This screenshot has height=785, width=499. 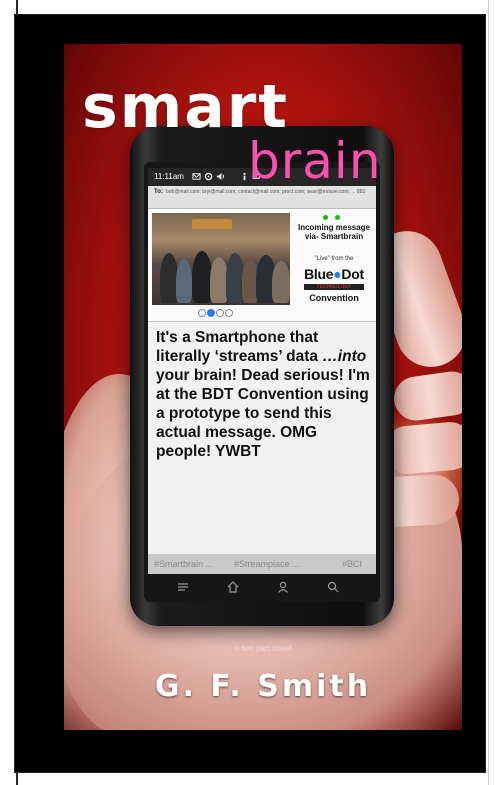 What do you see at coordinates (262, 587) in the screenshot?
I see `phone-navbar` at bounding box center [262, 587].